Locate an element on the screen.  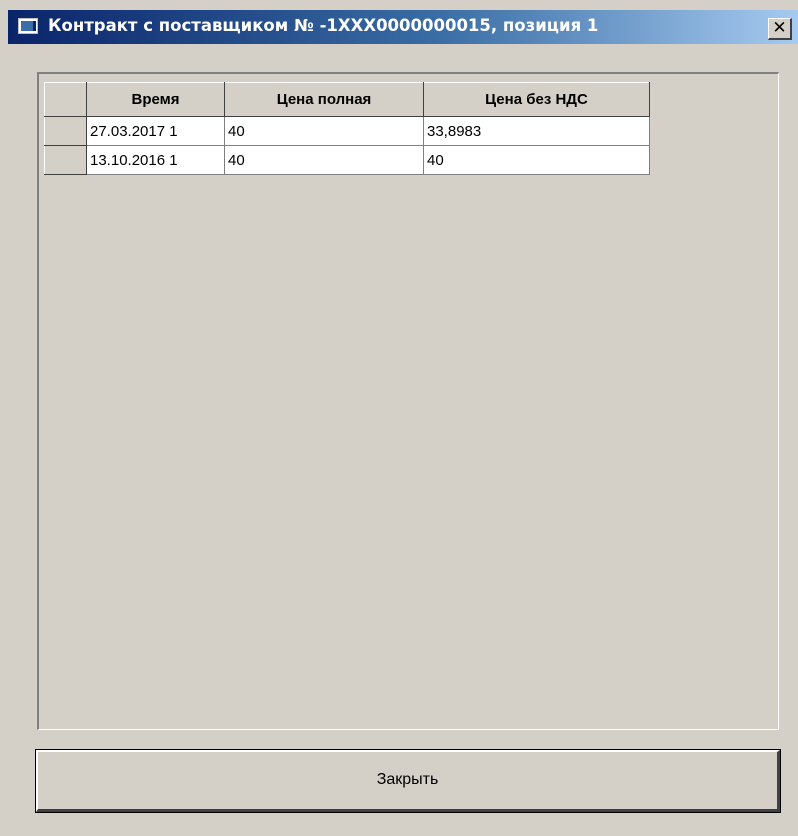
table-row: 27.03.2017 1 40 33,8983 is located at coordinates (347, 131).